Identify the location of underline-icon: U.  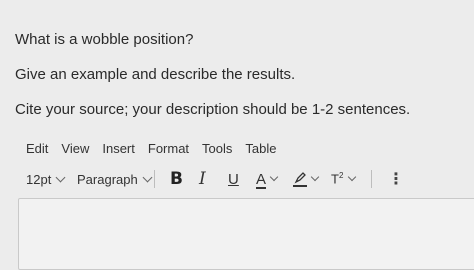
(233, 179).